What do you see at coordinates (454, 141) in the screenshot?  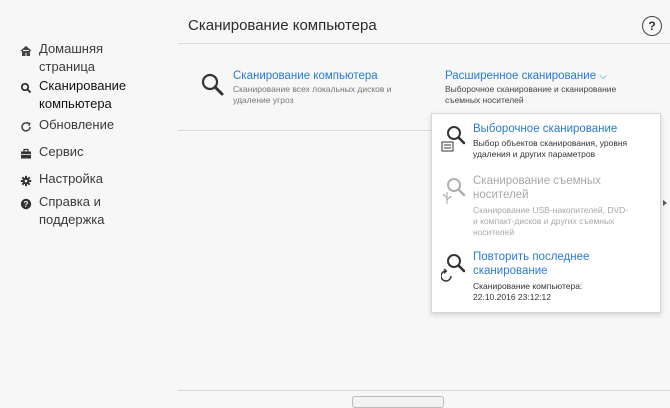 I see `custom-scan-icon` at bounding box center [454, 141].